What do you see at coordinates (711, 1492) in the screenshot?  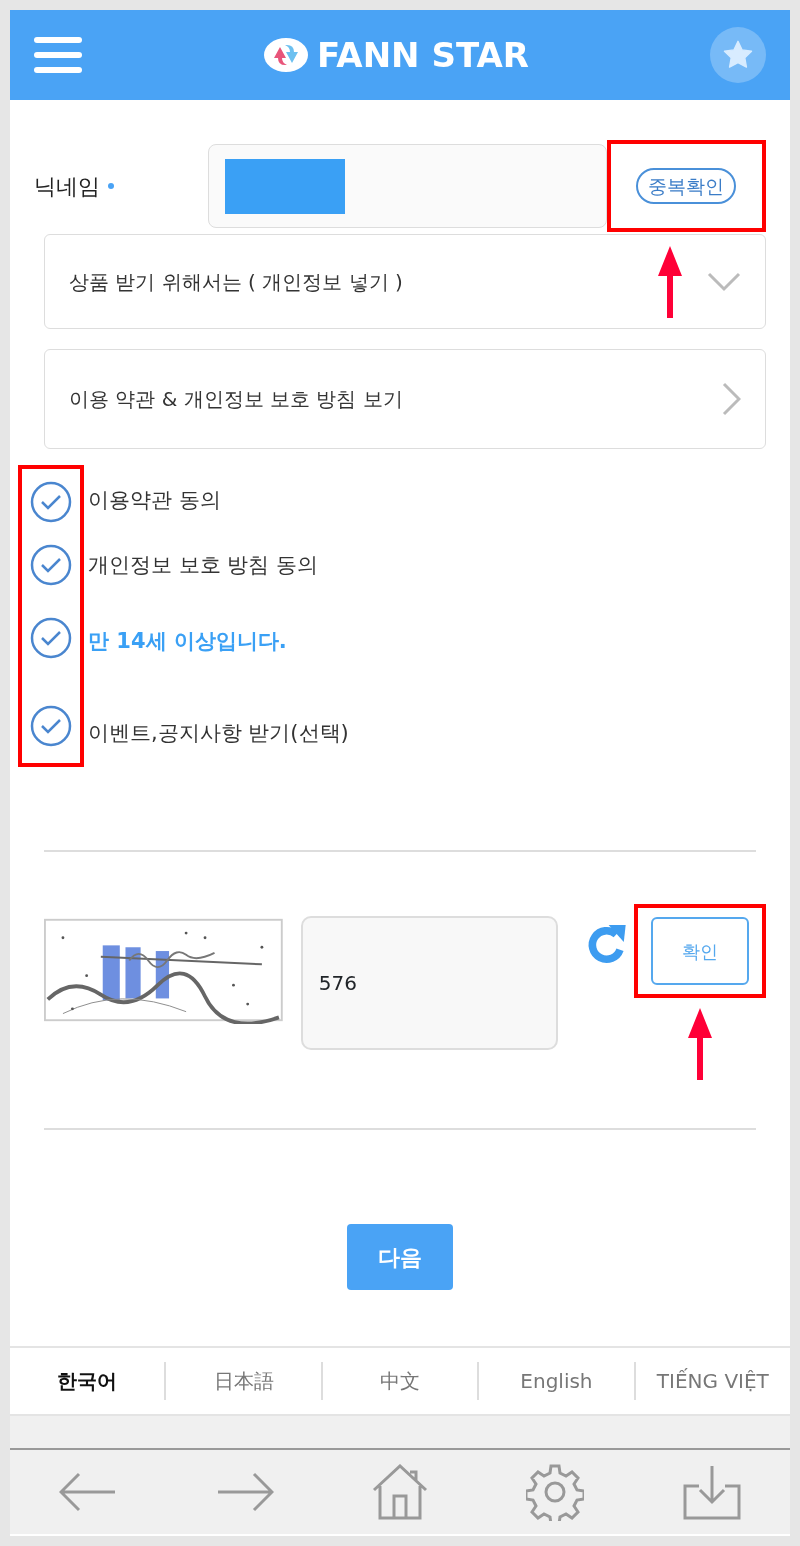 I see `download-icon` at bounding box center [711, 1492].